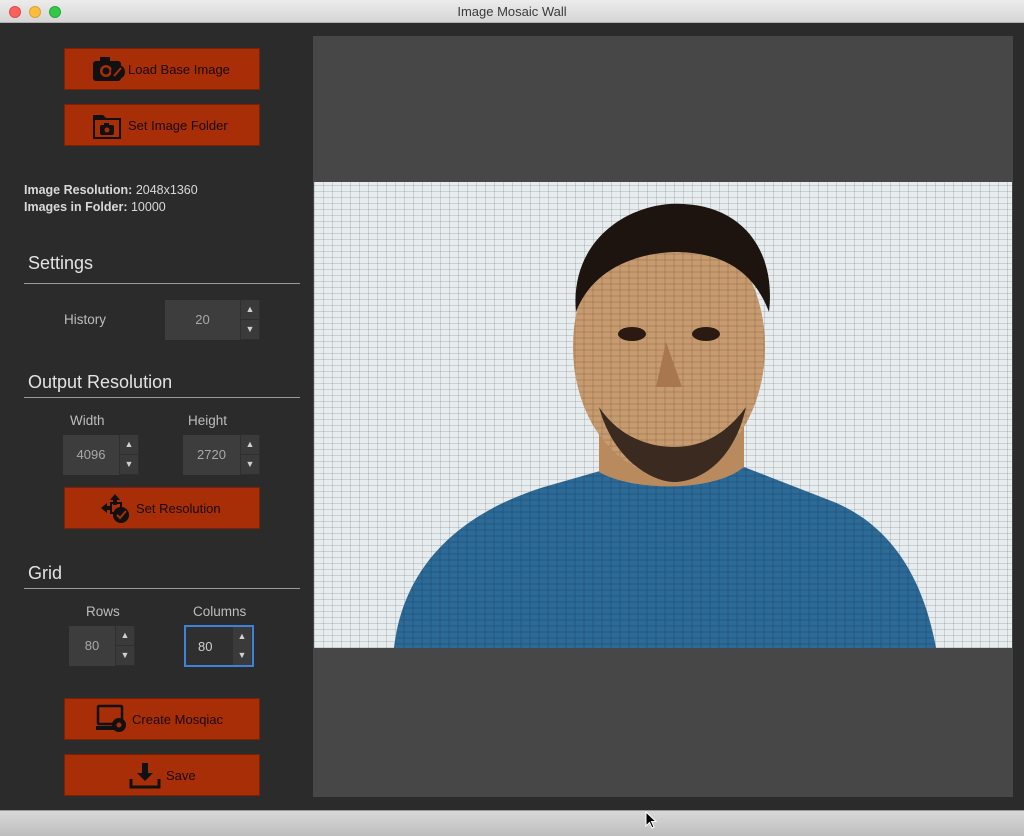 This screenshot has width=1024, height=836. I want to click on height-spinbox: 2720 ▲ ▼, so click(221, 455).